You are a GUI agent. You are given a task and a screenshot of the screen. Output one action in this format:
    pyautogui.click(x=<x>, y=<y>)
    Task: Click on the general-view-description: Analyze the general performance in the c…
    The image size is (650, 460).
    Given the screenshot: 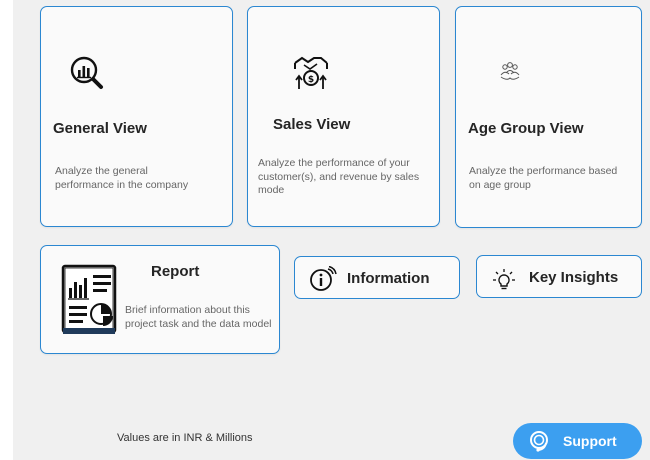 What is the action you would take?
    pyautogui.click(x=122, y=178)
    